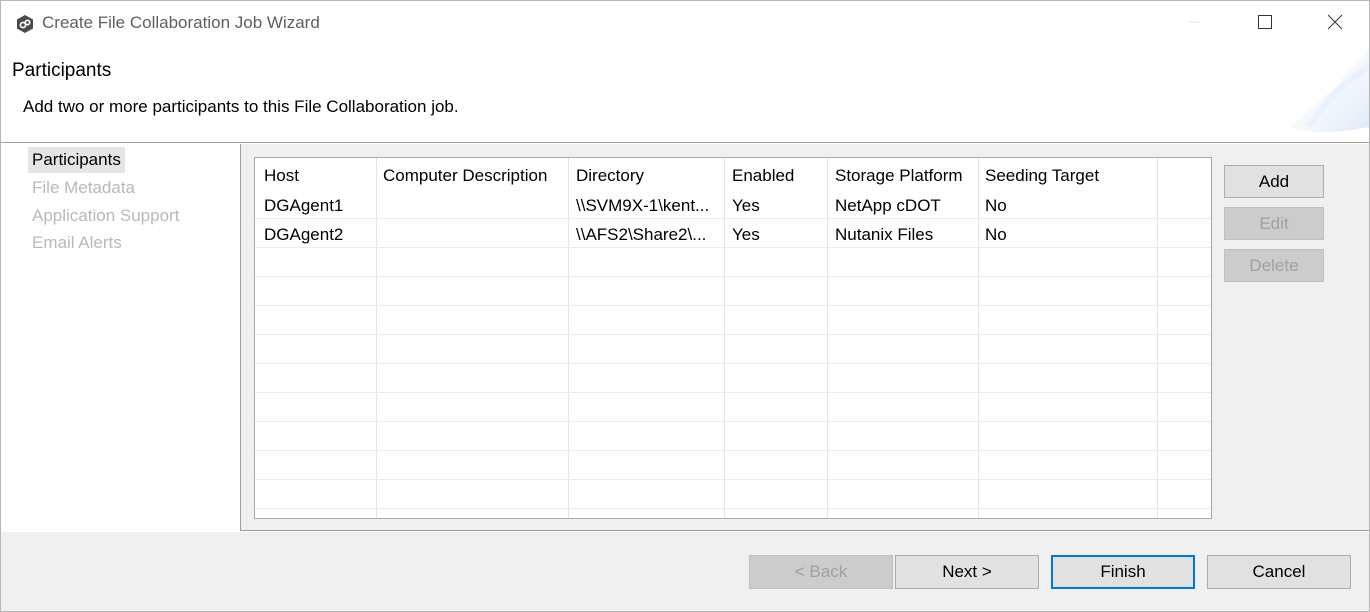 The image size is (1370, 612). I want to click on maximize-icon, so click(1265, 24).